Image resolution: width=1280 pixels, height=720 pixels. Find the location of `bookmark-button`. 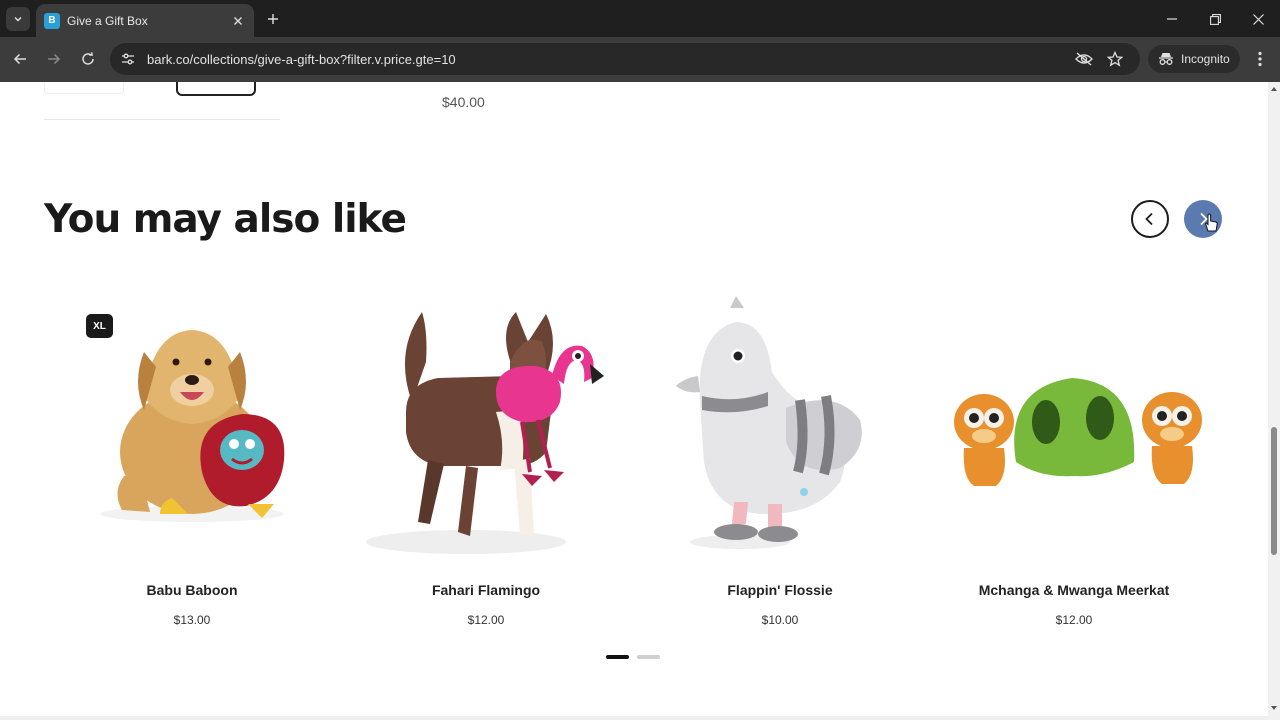

bookmark-button is located at coordinates (1115, 59).